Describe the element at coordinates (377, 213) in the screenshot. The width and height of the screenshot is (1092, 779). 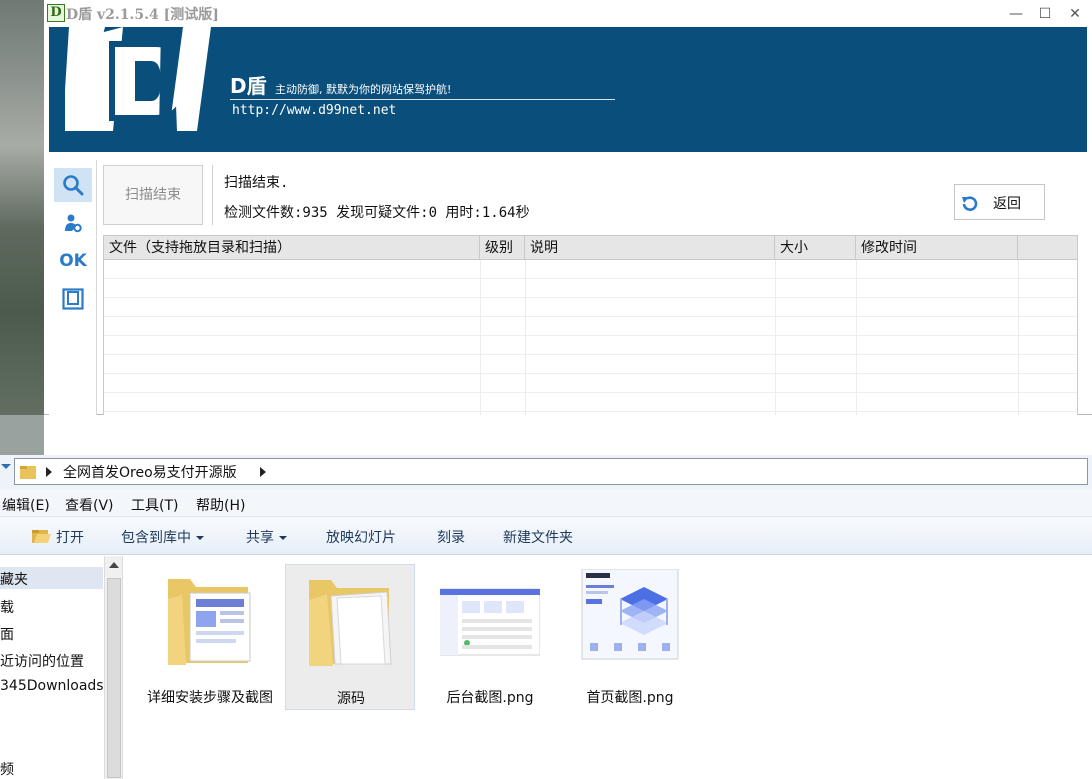
I see `scan-summary: 检测文件数:935 发现可疑文件:0 用时:1.64秒` at that location.